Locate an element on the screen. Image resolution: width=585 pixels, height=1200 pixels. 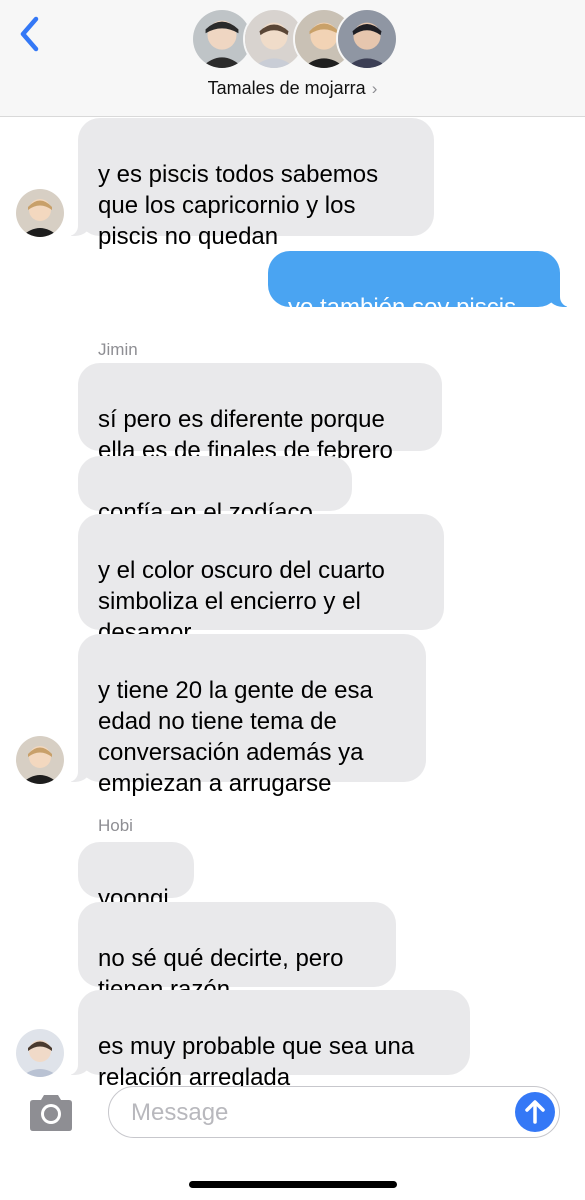
back-button is located at coordinates (31, 34).